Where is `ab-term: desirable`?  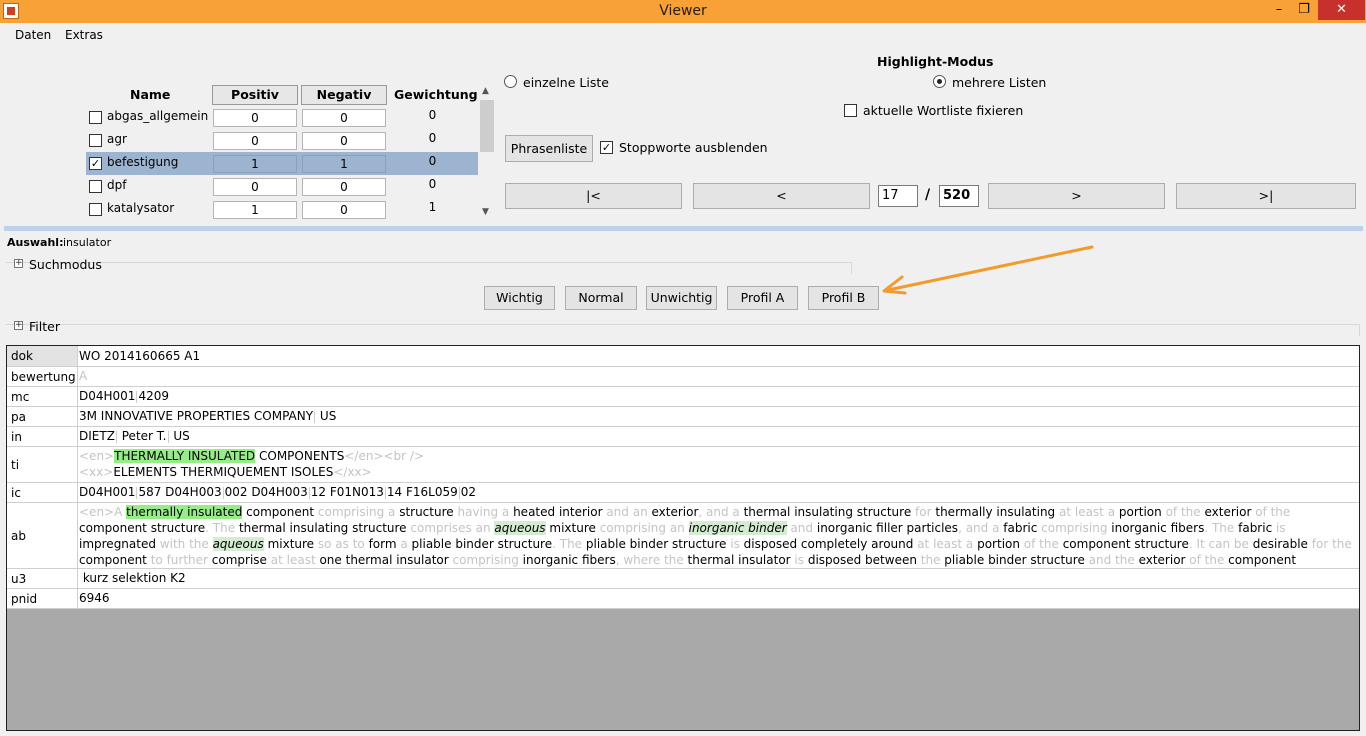
ab-term: desirable is located at coordinates (1282, 544).